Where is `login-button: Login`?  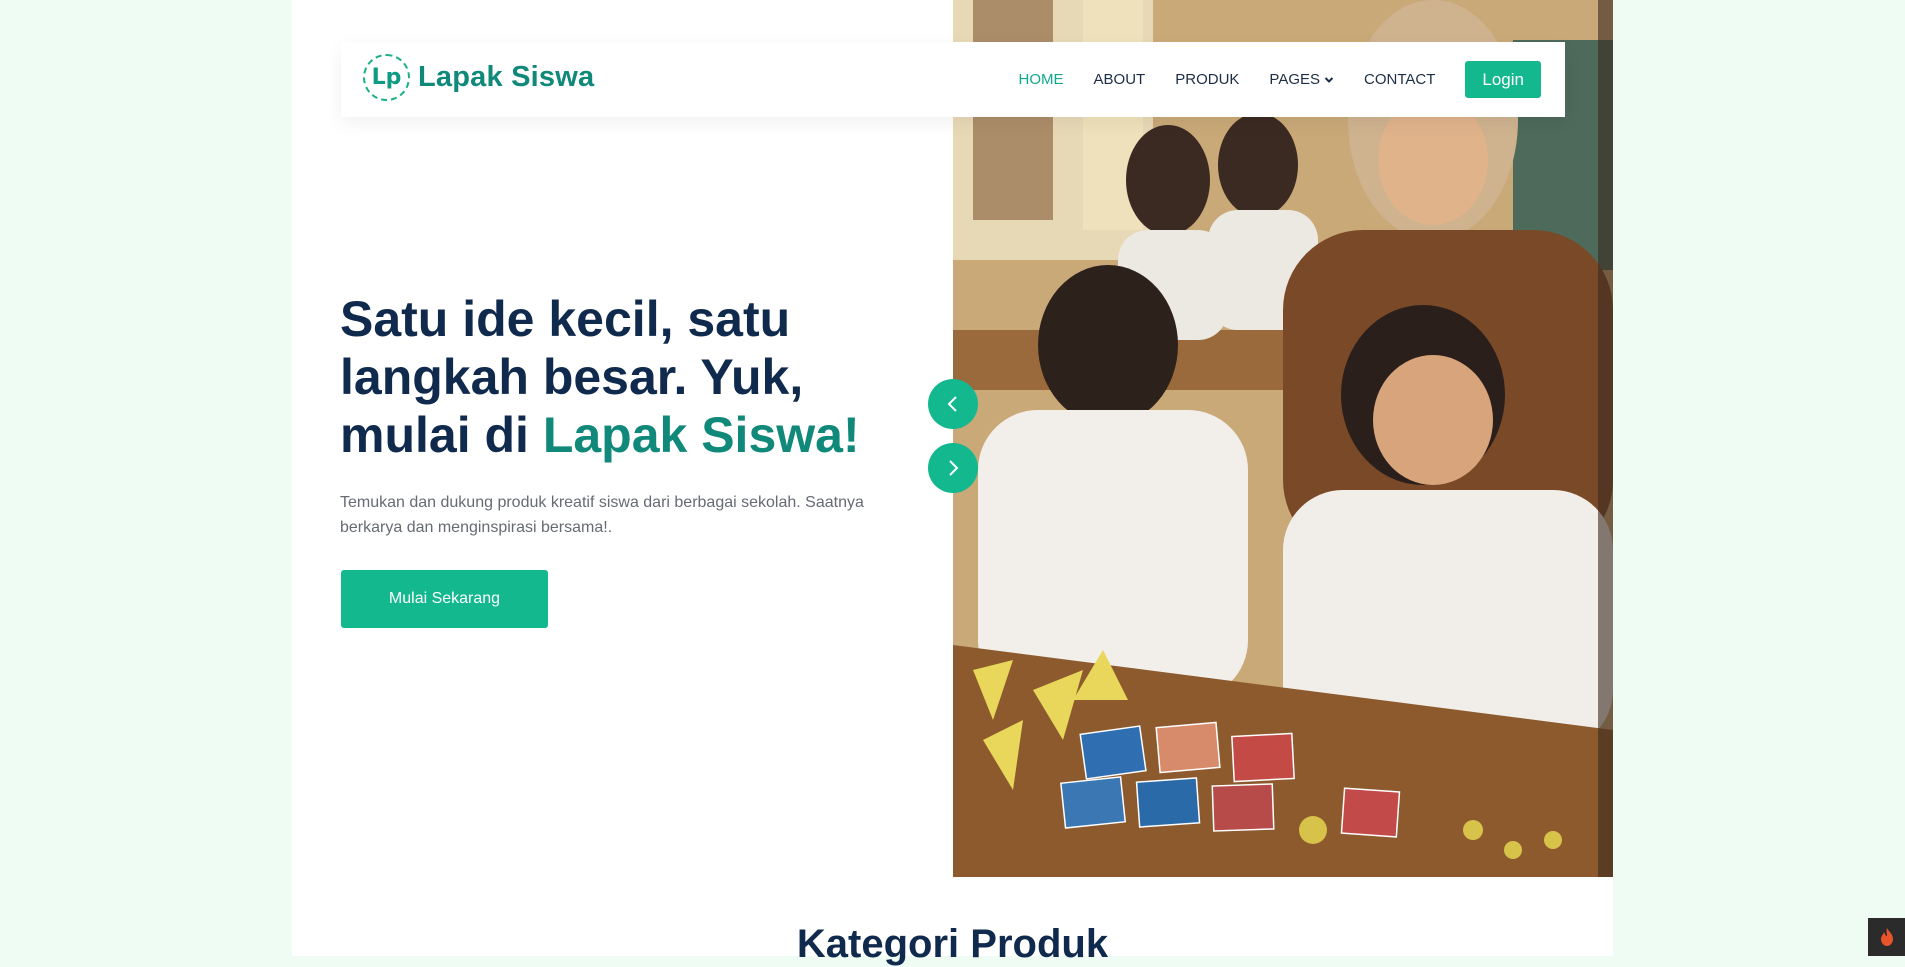
login-button: Login is located at coordinates (1503, 79).